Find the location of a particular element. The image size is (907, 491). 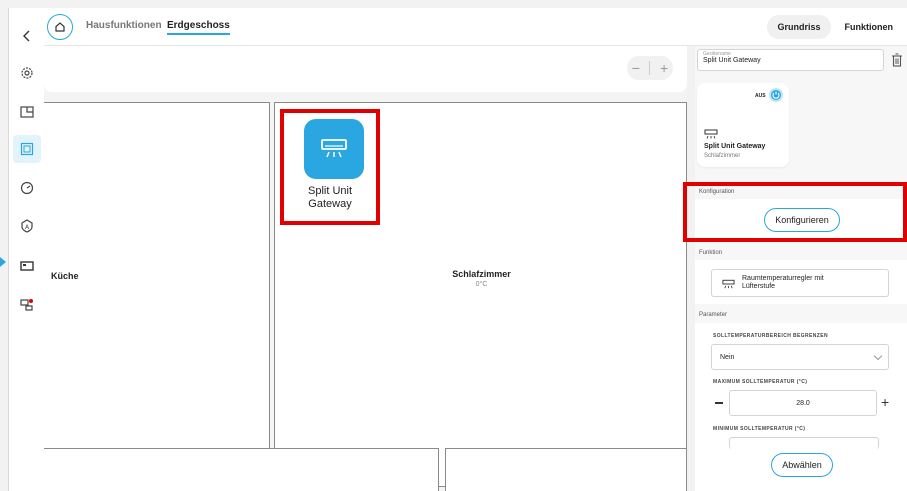

power-icon is located at coordinates (776, 95).